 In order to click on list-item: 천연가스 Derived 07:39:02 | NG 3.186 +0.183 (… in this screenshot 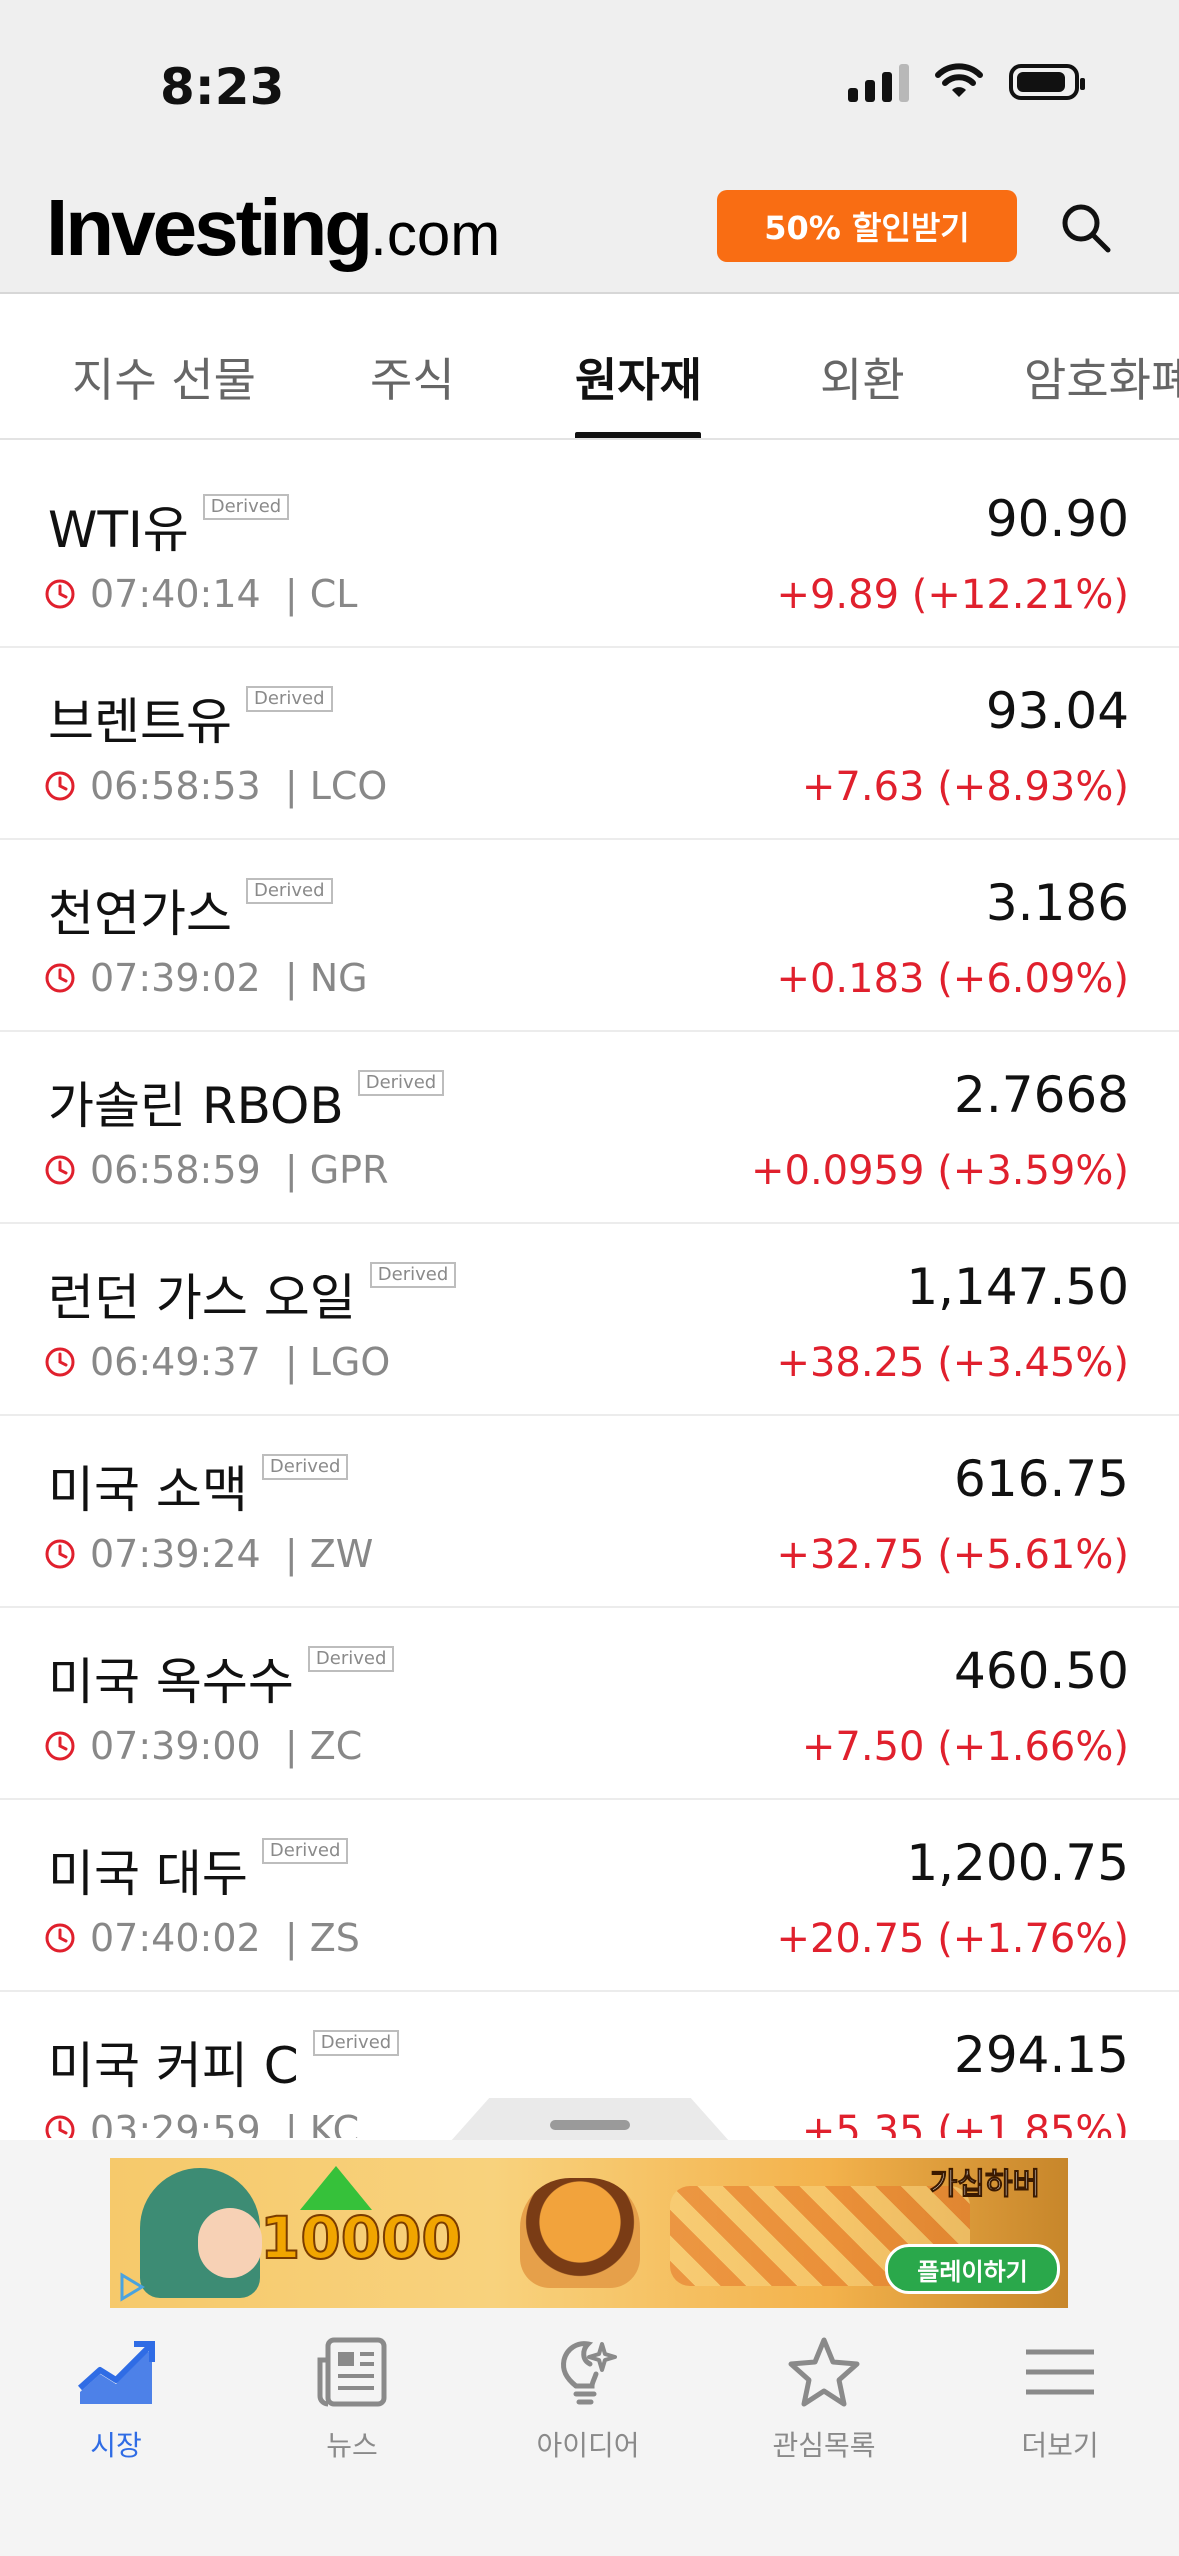, I will do `click(589, 936)`.